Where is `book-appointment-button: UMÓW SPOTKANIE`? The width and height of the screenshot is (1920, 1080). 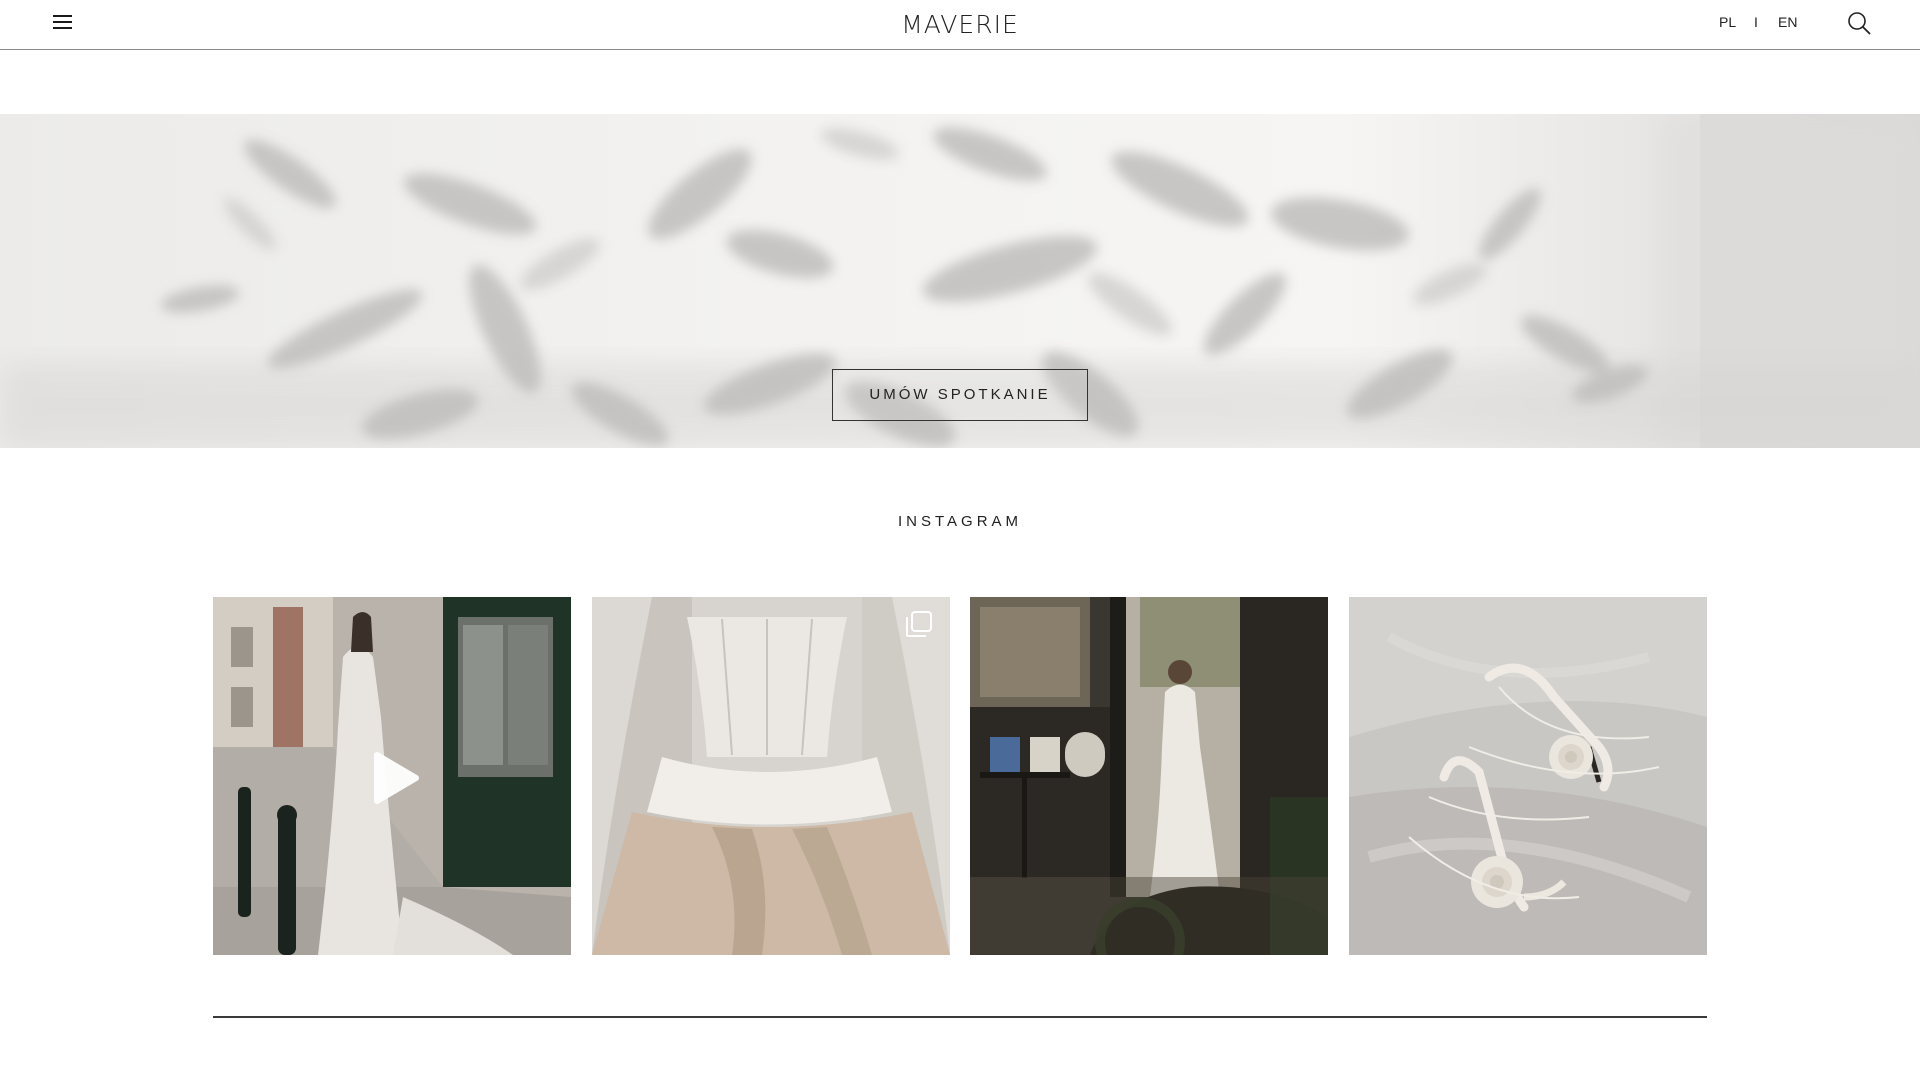
book-appointment-button: UMÓW SPOTKANIE is located at coordinates (960, 395).